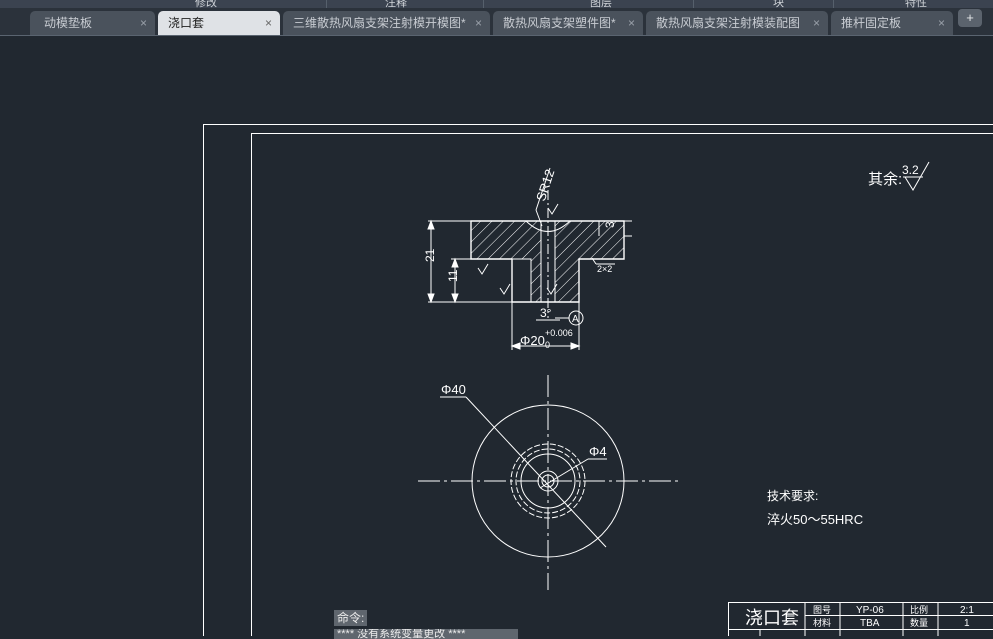 The height and width of the screenshot is (639, 993). What do you see at coordinates (919, 609) in the screenshot?
I see `scale-label: 比例` at bounding box center [919, 609].